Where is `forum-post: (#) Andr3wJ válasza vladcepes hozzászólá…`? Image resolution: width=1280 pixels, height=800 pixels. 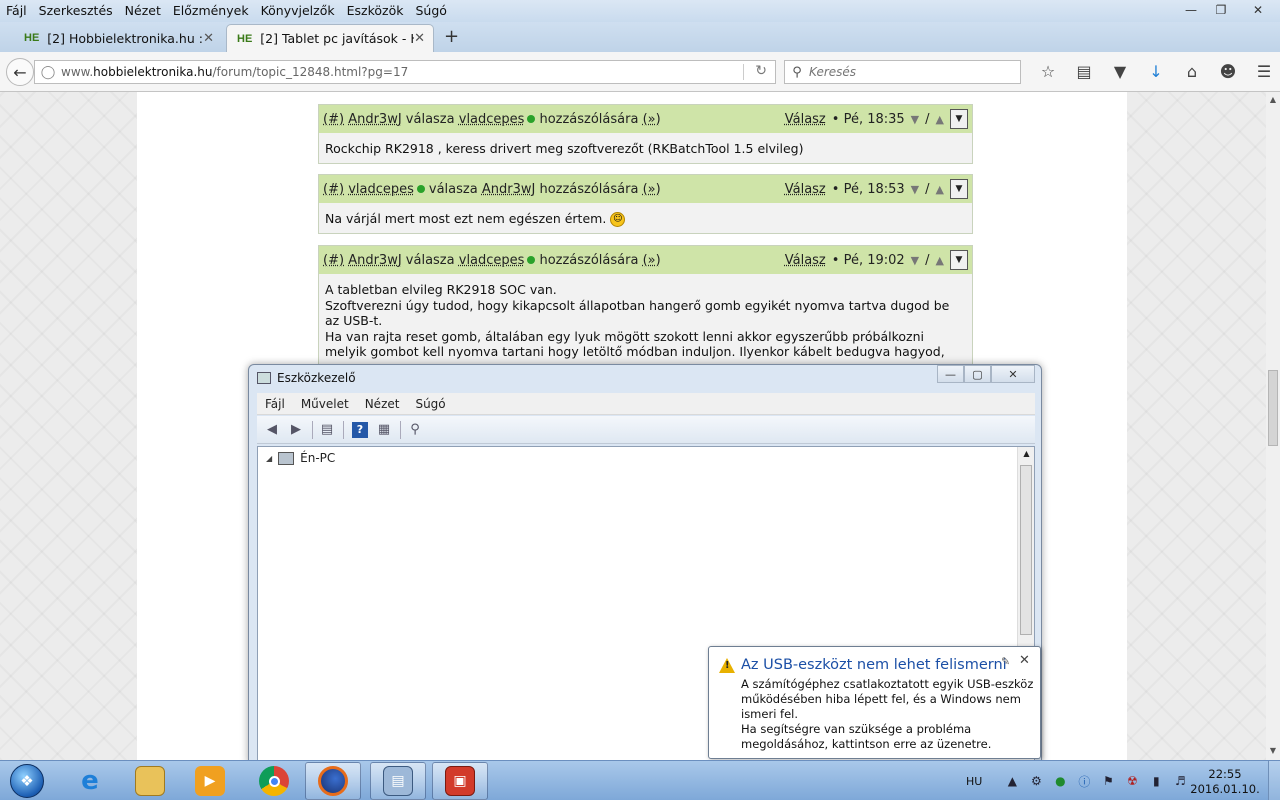
forum-post: (#) Andr3wJ válasza vladcepes hozzászólá… is located at coordinates (645, 307).